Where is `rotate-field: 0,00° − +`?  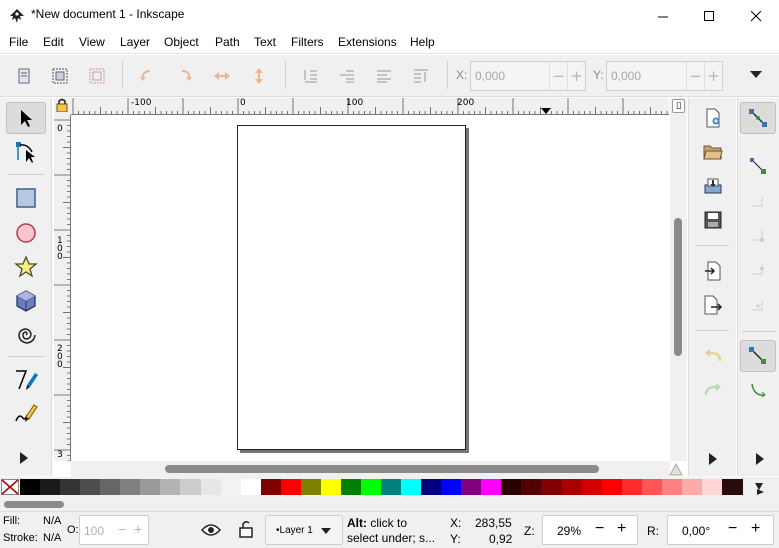 rotate-field: 0,00° − + is located at coordinates (720, 530).